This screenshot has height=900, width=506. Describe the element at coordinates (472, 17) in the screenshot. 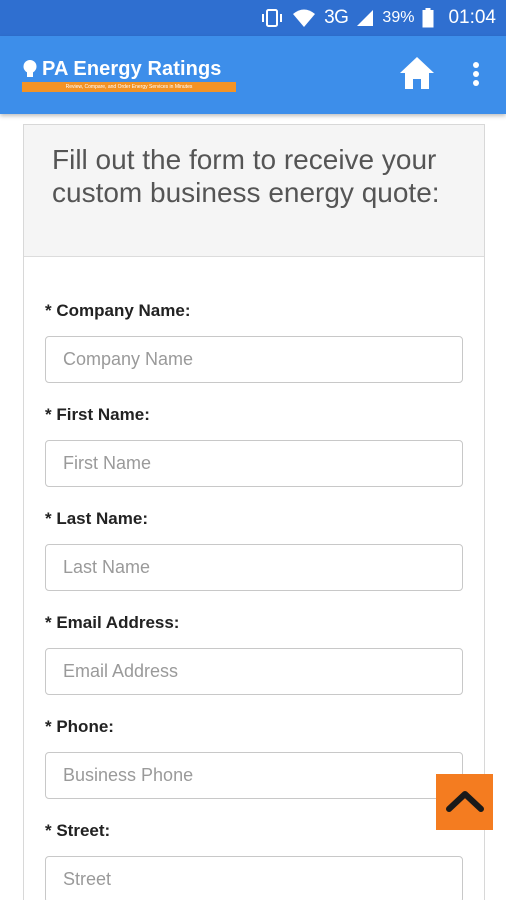

I see `clock: 01:04` at that location.